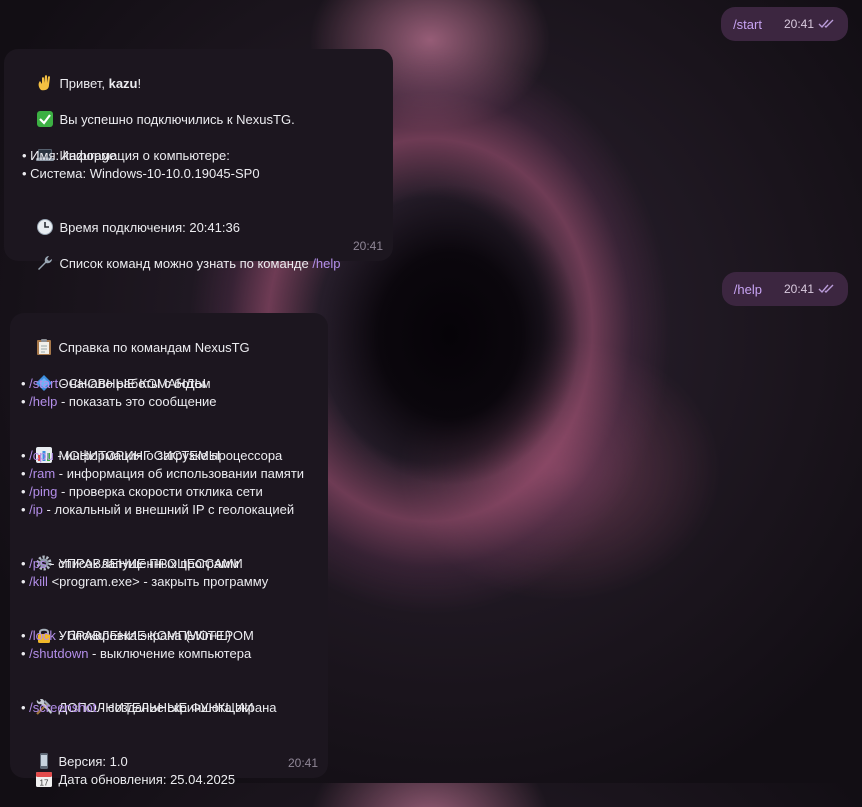  What do you see at coordinates (123, 83) in the screenshot?
I see `user-name: kazu` at bounding box center [123, 83].